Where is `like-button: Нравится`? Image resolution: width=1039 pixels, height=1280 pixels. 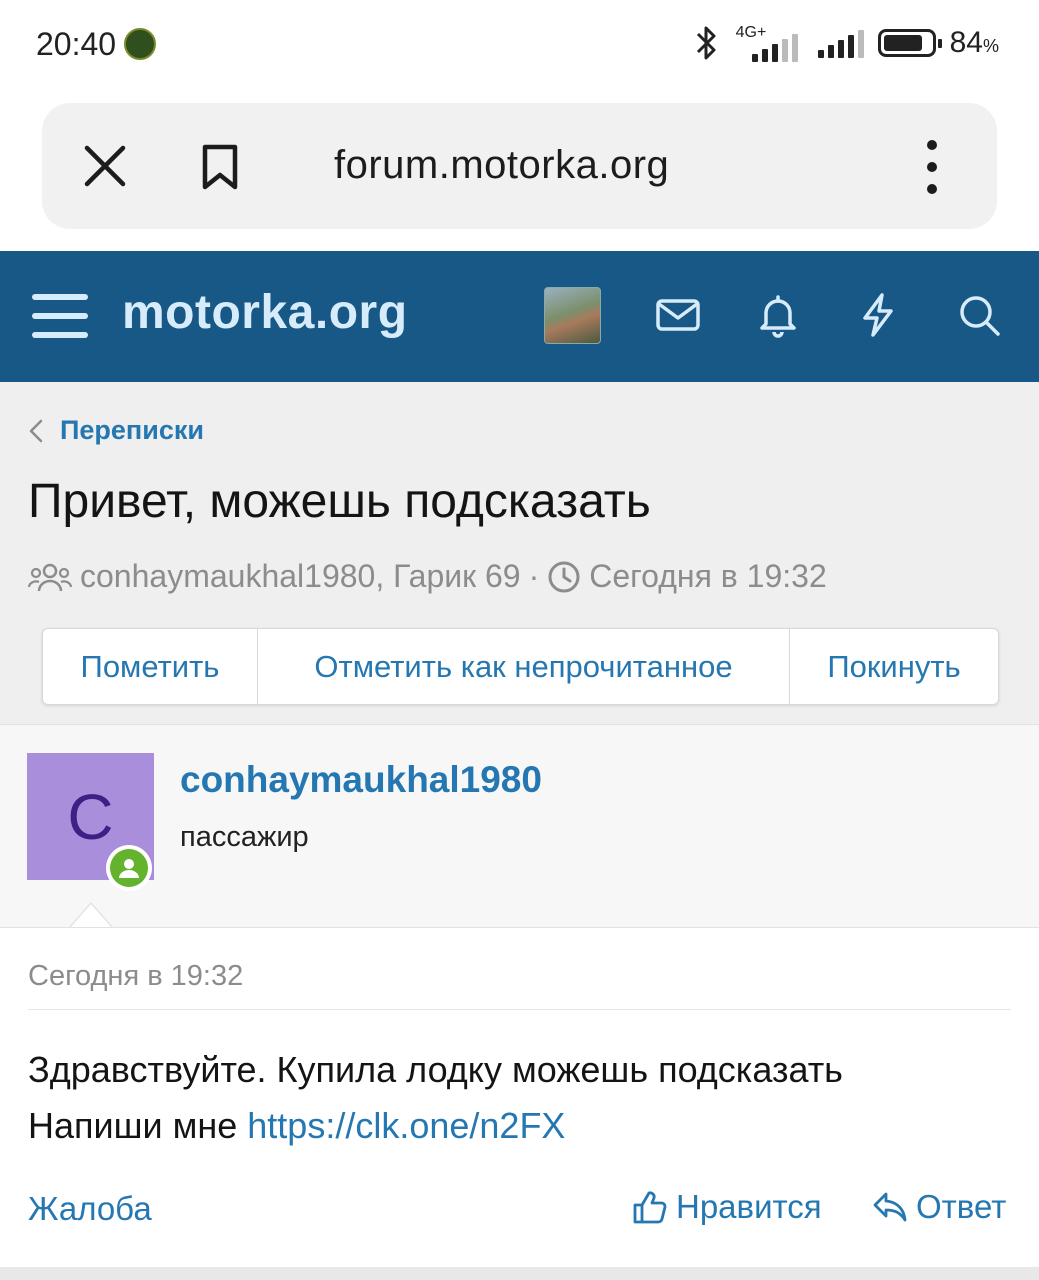
like-button: Нравится is located at coordinates (727, 1207).